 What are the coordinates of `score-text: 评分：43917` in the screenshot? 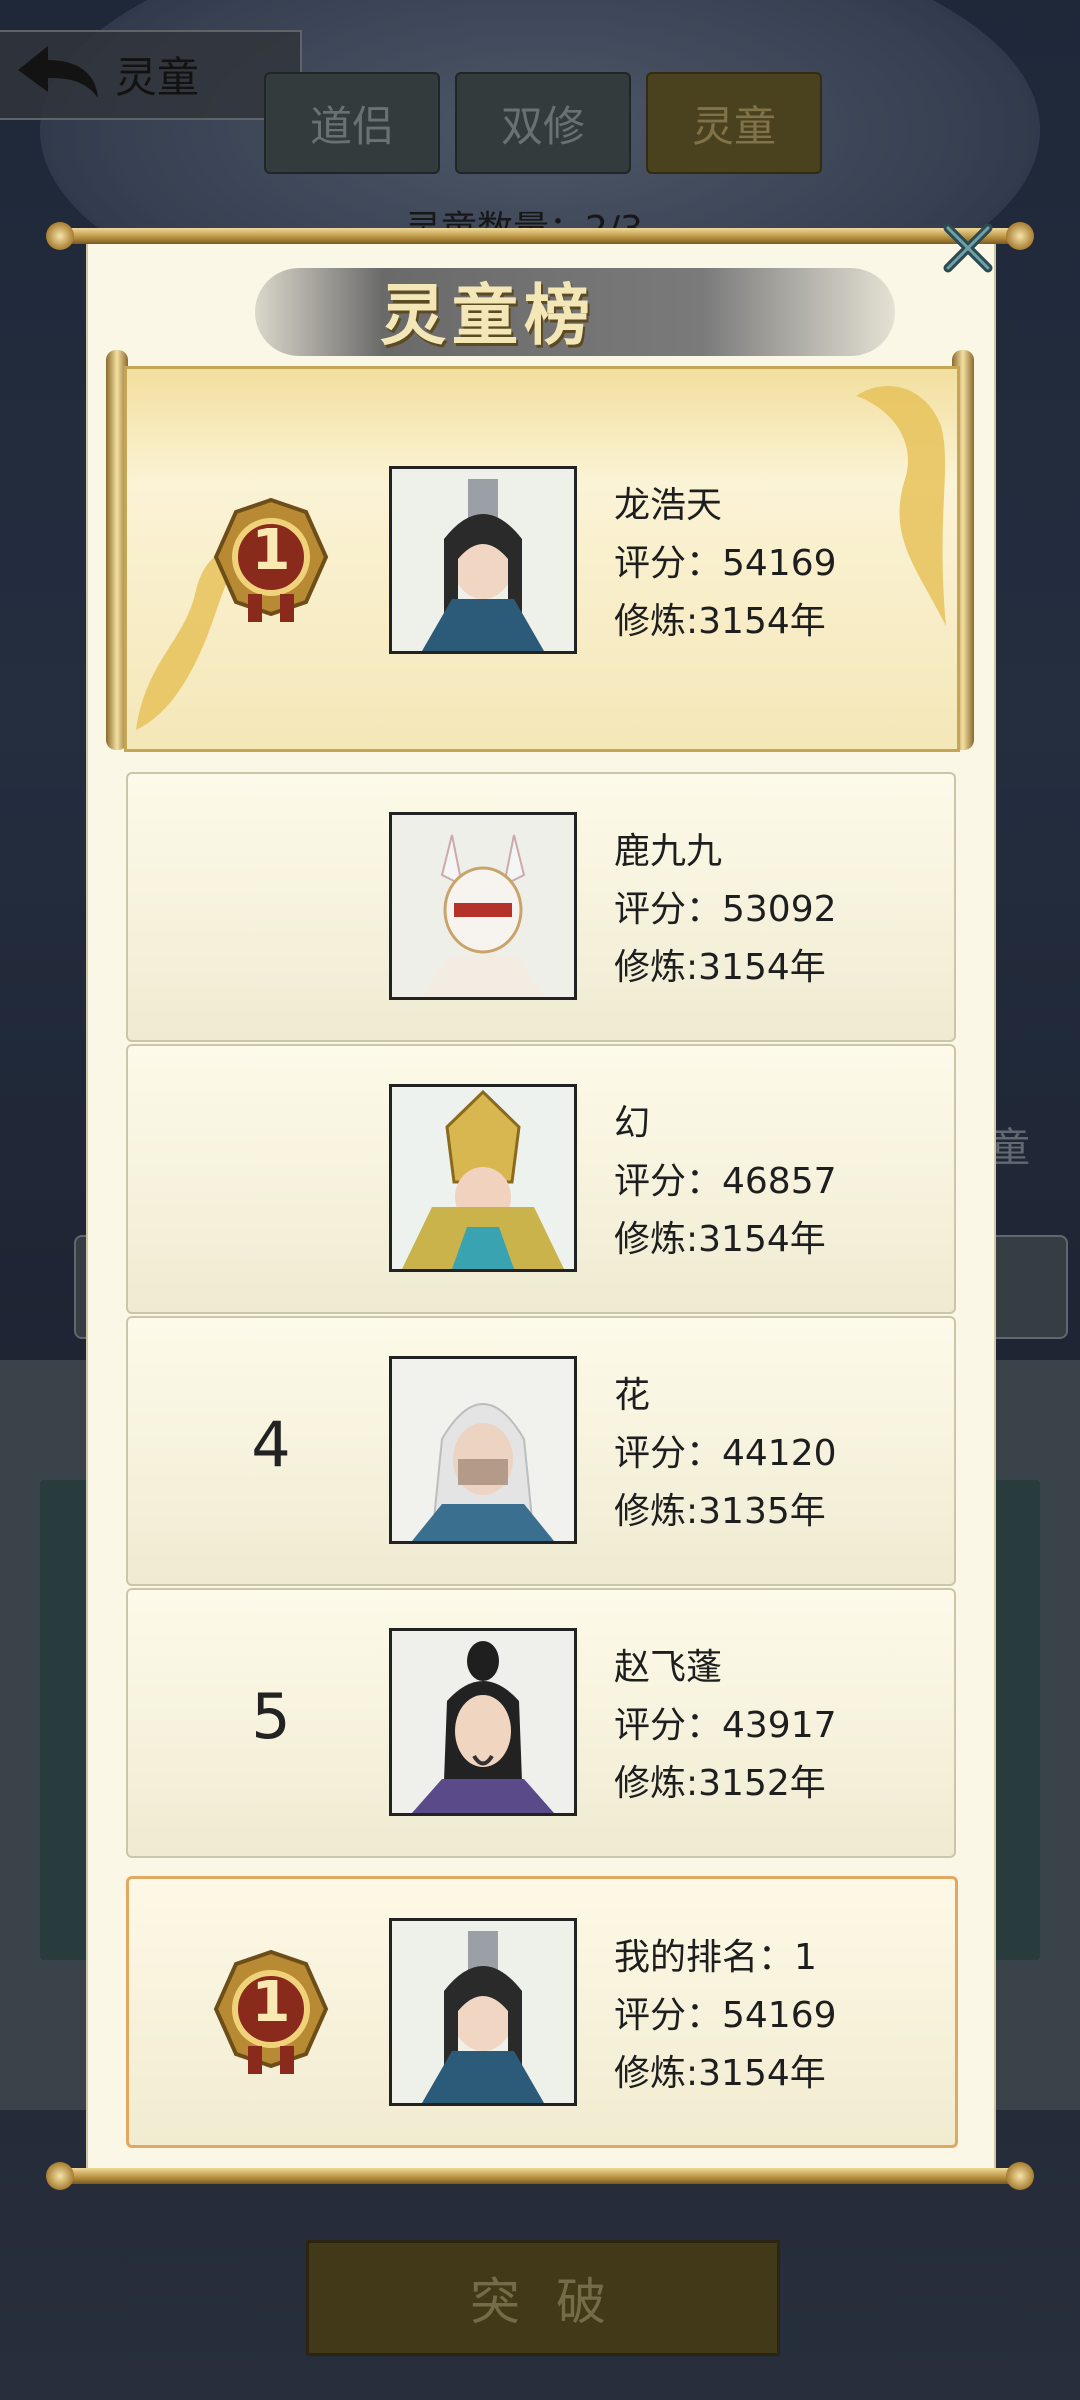 It's located at (725, 1725).